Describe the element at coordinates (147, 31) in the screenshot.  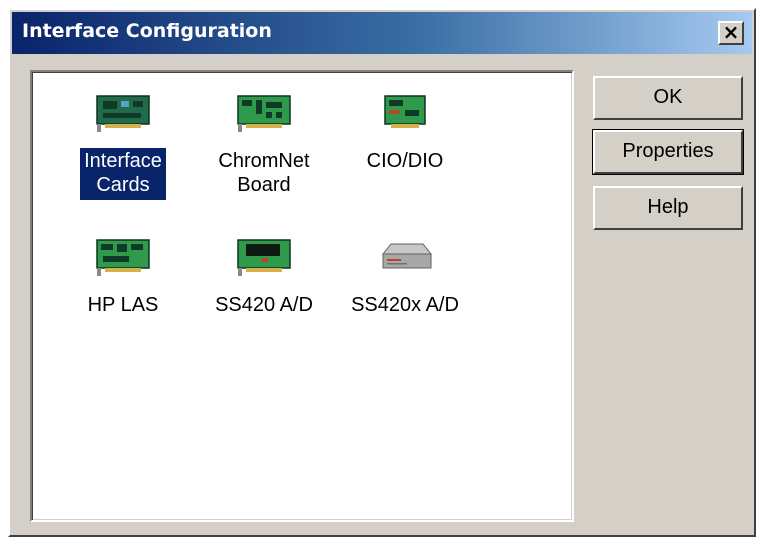
I see `window-title: Interface Configuration` at that location.